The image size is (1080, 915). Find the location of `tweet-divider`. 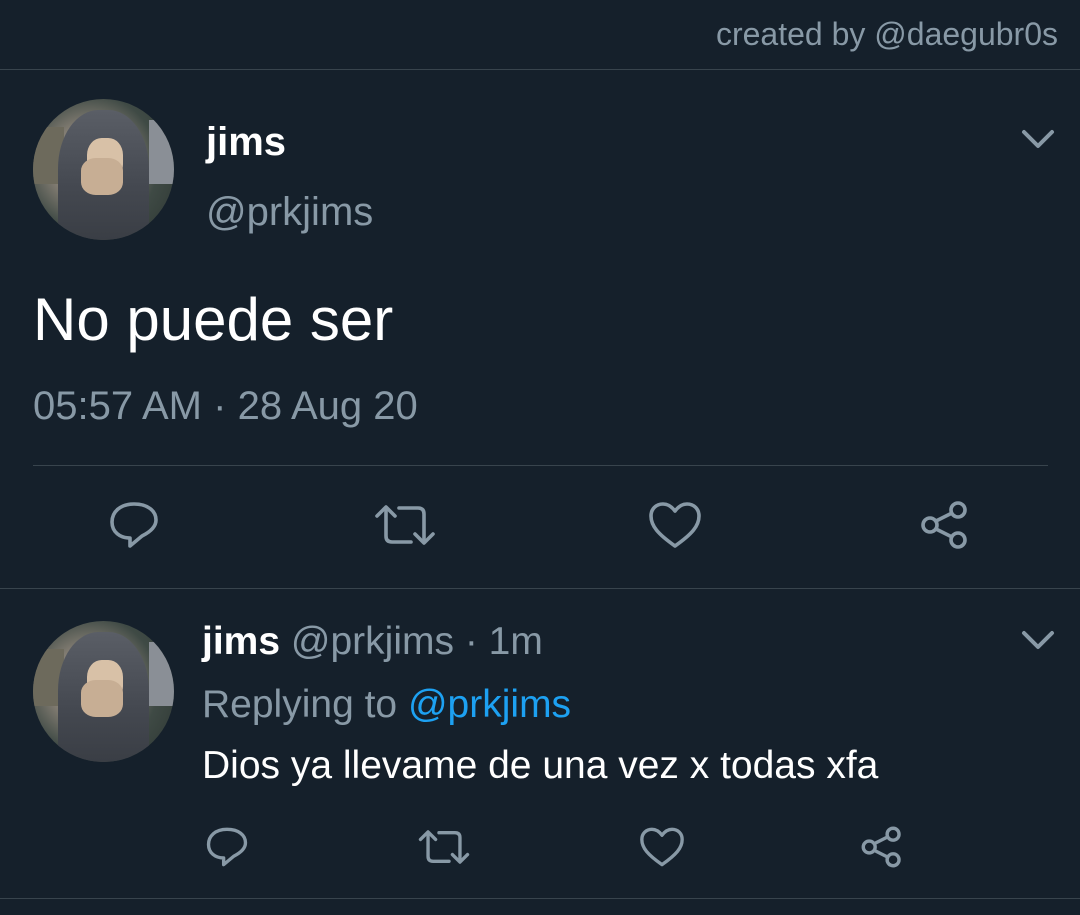

tweet-divider is located at coordinates (540, 465).